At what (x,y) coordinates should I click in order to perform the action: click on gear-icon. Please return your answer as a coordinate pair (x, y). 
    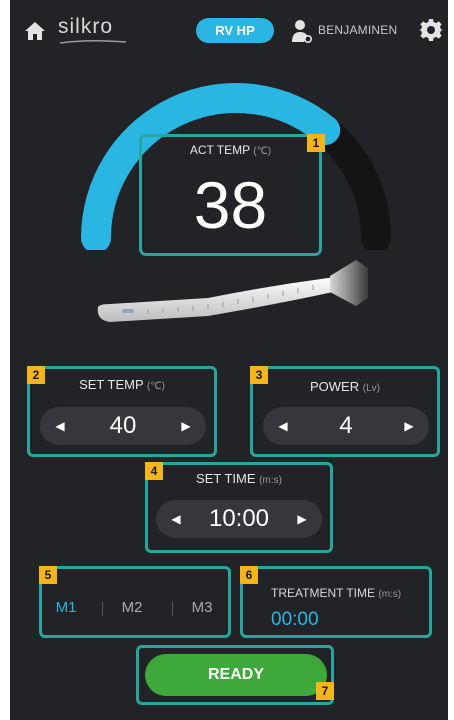
    Looking at the image, I should click on (431, 30).